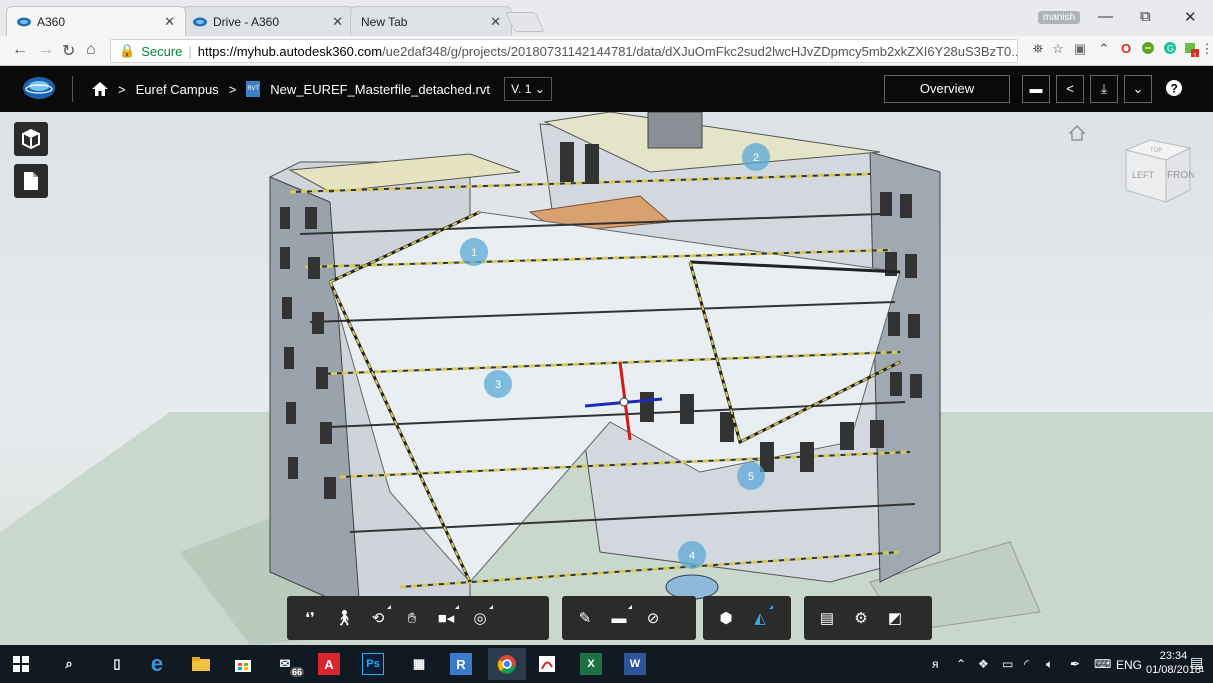 This screenshot has height=683, width=1213. Describe the element at coordinates (1126, 49) in the screenshot. I see `opera-icon: O` at that location.